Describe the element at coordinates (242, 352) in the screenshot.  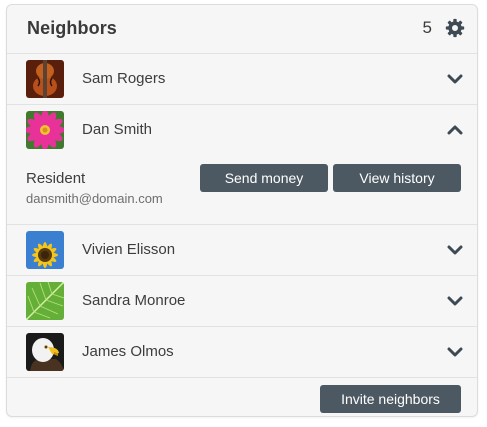
I see `neighbor-row: James Olmos` at that location.